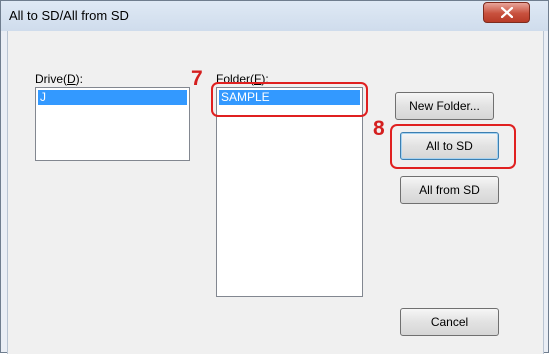  Describe the element at coordinates (449, 190) in the screenshot. I see `all-from-sd-button: All from SD` at that location.